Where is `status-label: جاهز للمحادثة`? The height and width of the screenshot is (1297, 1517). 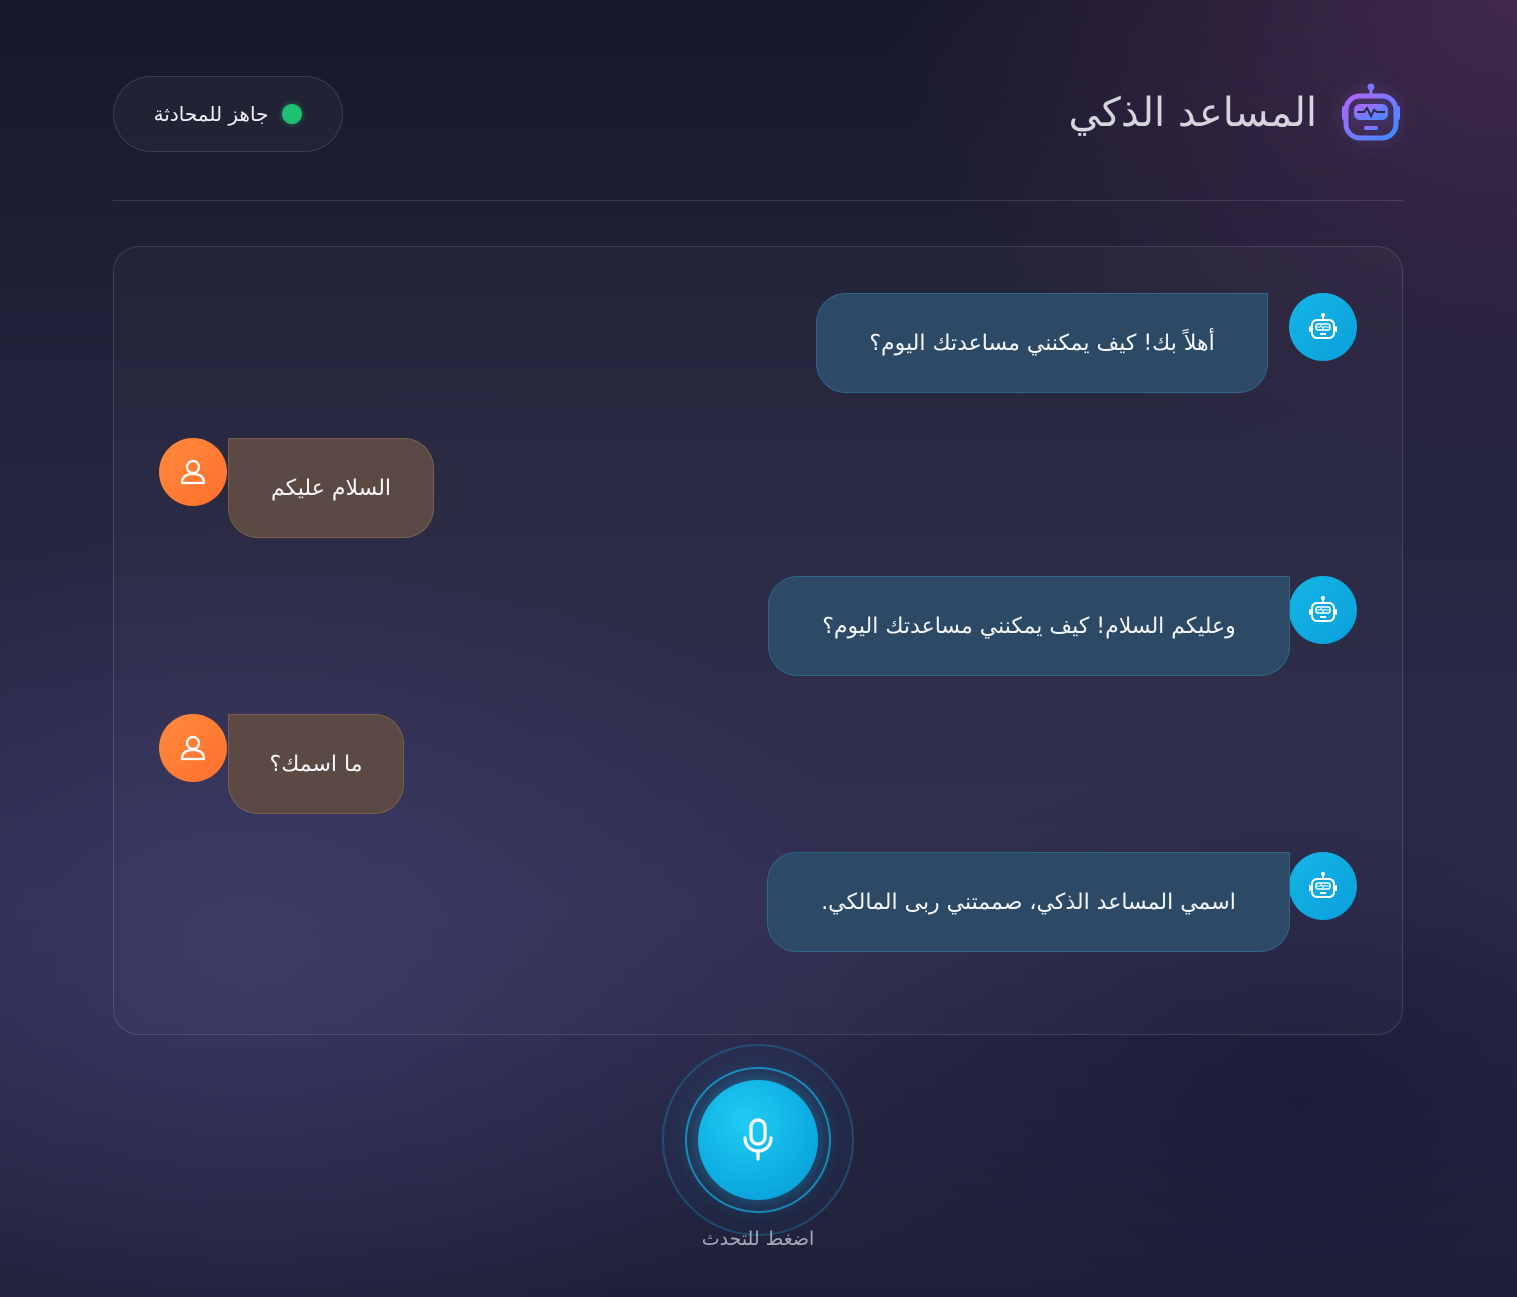
status-label: جاهز للمحادثة is located at coordinates (211, 114).